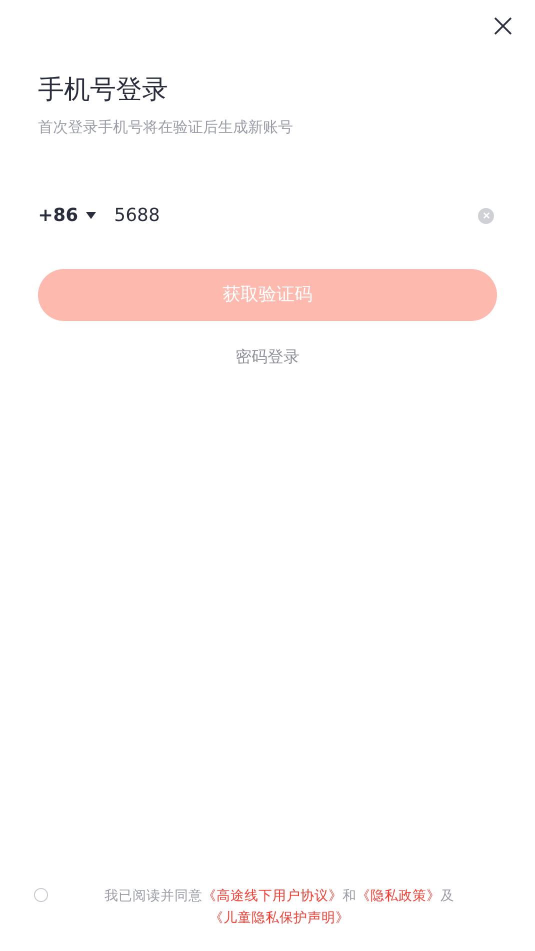 The height and width of the screenshot is (951, 535). I want to click on close-button, so click(503, 26).